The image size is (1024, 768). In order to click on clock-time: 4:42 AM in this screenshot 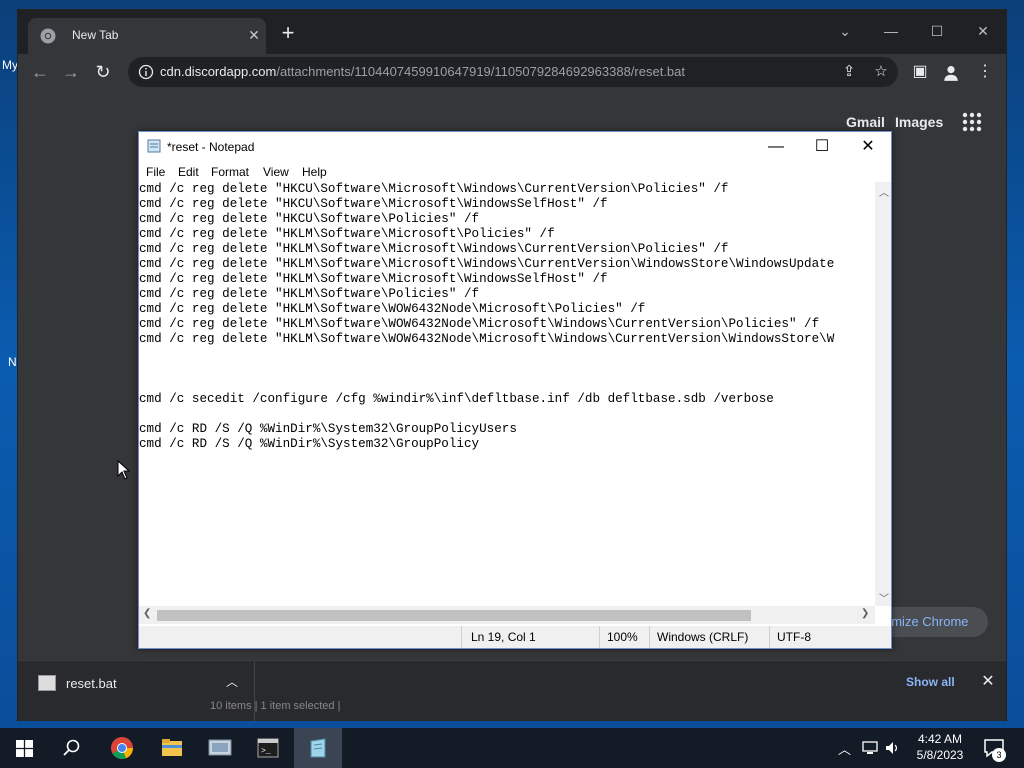, I will do `click(940, 739)`.